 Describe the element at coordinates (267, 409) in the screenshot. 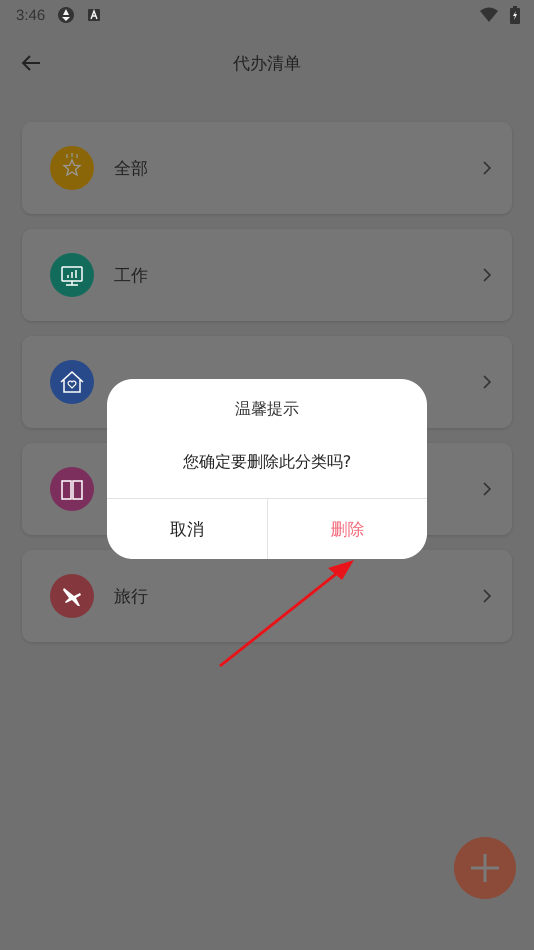

I see `dialog-title: 温馨提示` at that location.